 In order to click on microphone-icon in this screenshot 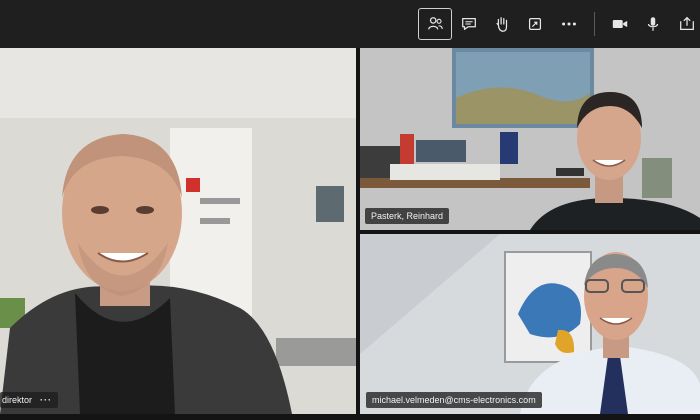, I will do `click(653, 24)`.